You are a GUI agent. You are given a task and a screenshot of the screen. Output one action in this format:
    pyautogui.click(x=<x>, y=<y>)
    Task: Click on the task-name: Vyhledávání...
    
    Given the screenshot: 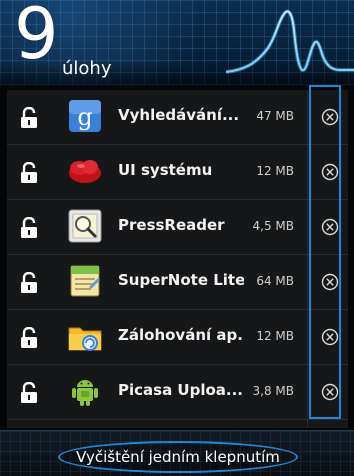 What is the action you would take?
    pyautogui.click(x=179, y=115)
    